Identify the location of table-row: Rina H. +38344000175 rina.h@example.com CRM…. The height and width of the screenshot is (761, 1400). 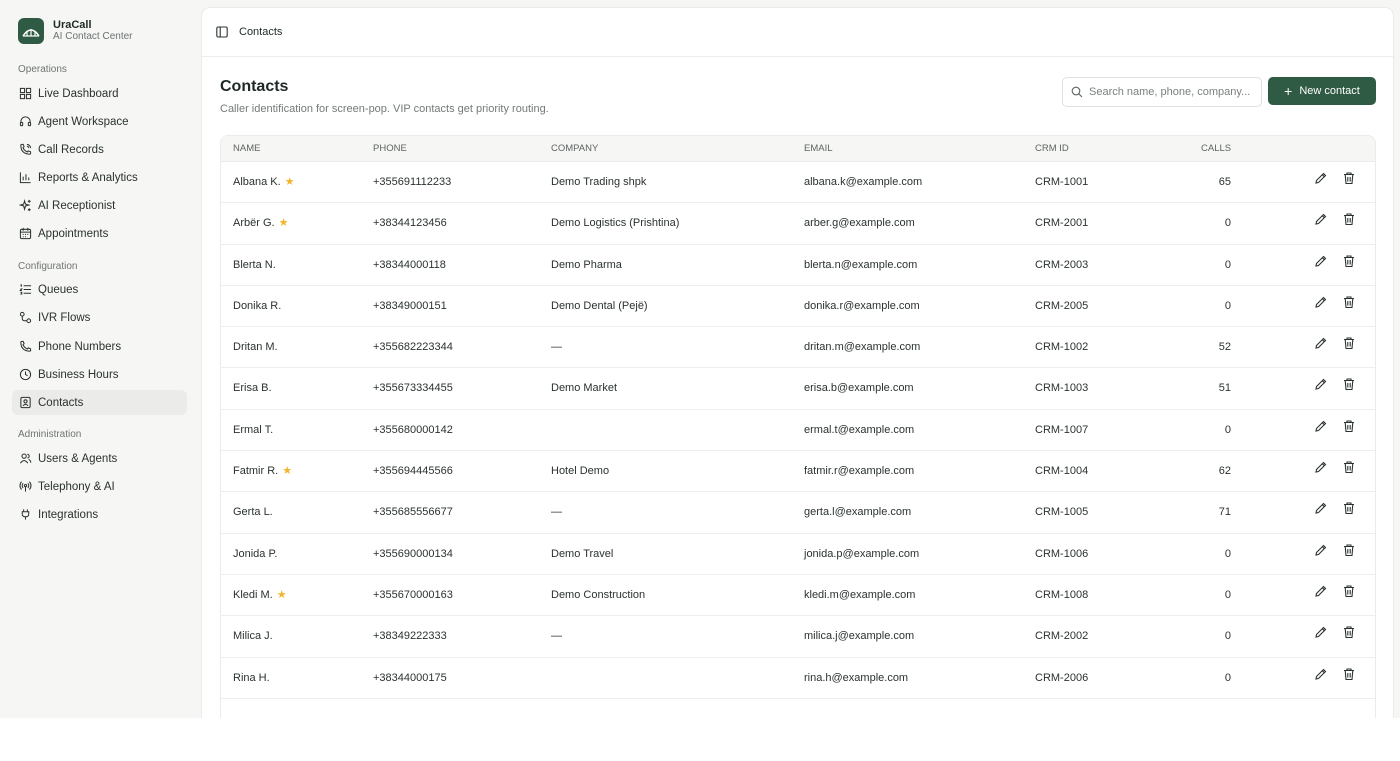
(798, 678).